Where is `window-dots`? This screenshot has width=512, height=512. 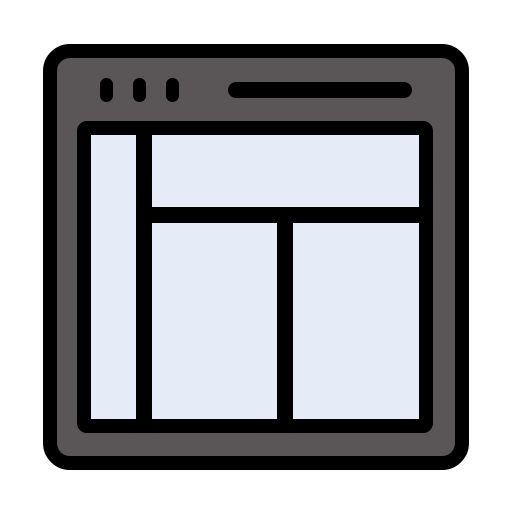
window-dots is located at coordinates (139, 90).